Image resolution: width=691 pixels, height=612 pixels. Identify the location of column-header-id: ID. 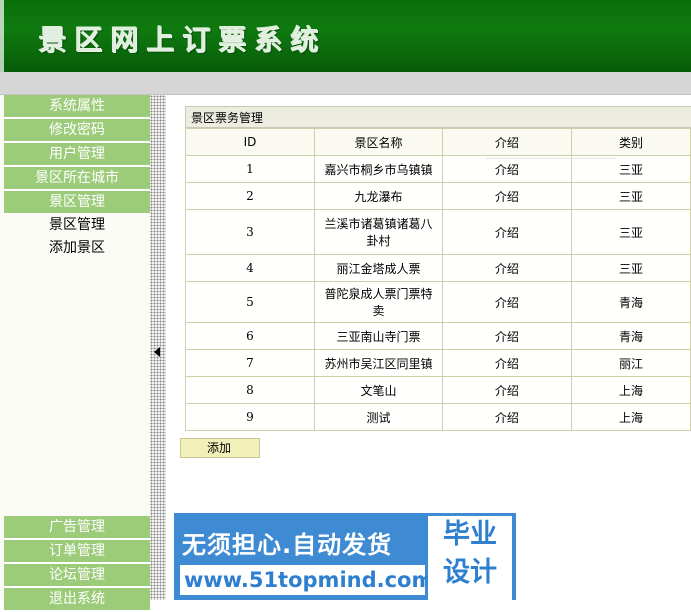
(250, 142).